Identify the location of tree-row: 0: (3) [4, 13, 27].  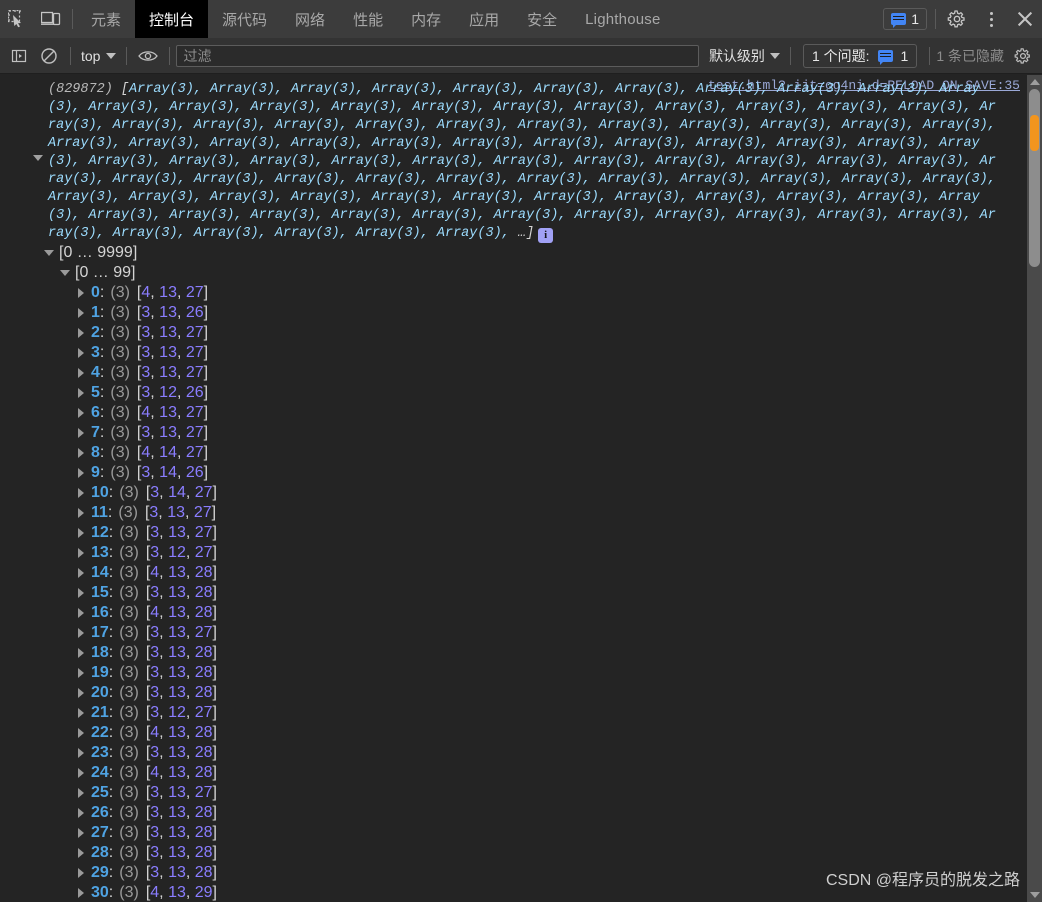
(521, 293).